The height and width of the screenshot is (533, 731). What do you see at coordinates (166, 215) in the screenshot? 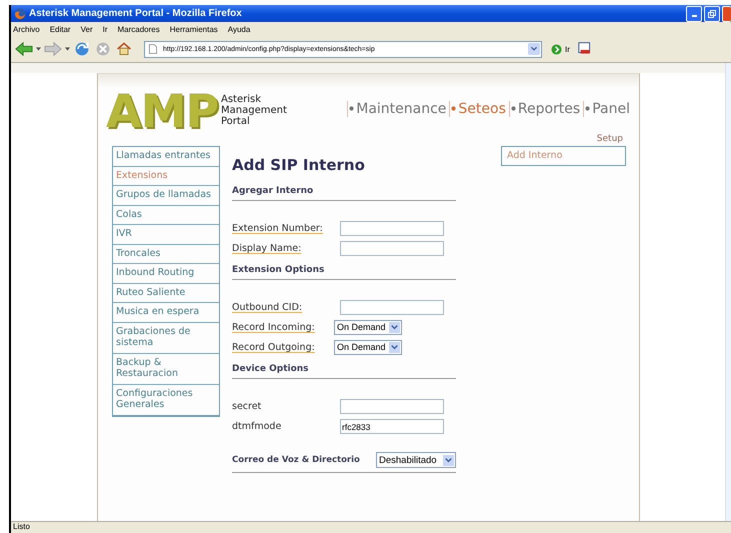
I see `sidebar-item: Colas` at bounding box center [166, 215].